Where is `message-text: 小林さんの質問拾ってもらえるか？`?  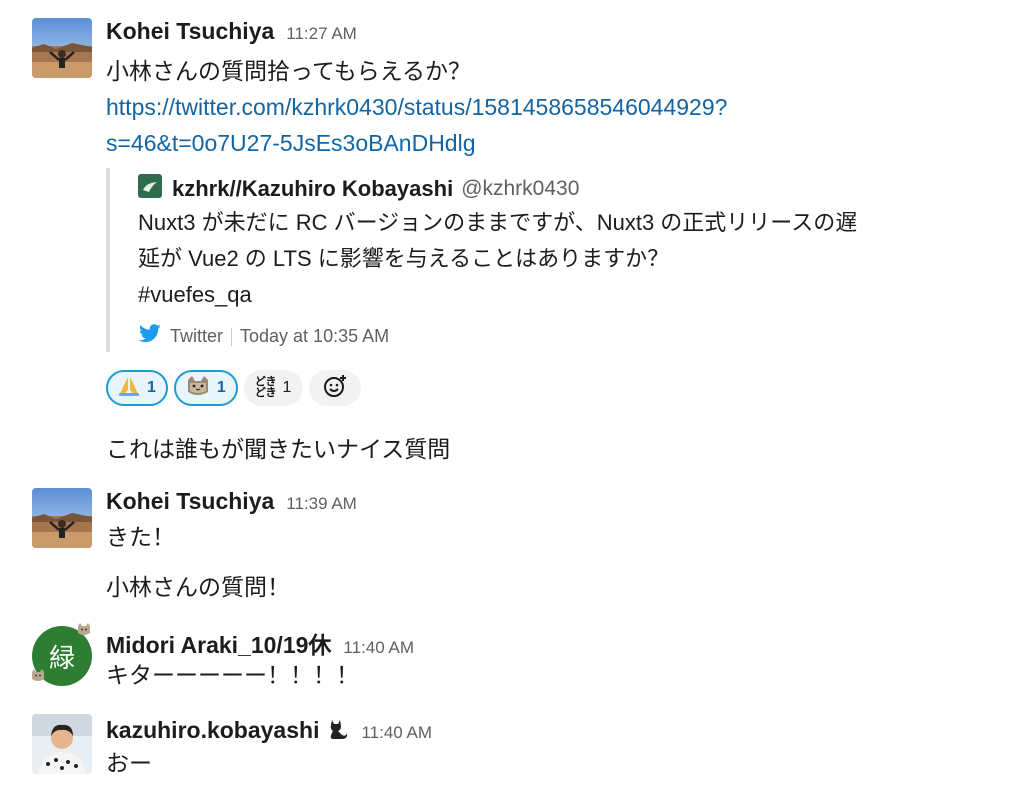
message-text: 小林さんの質問拾ってもらえるか？ is located at coordinates (289, 71).